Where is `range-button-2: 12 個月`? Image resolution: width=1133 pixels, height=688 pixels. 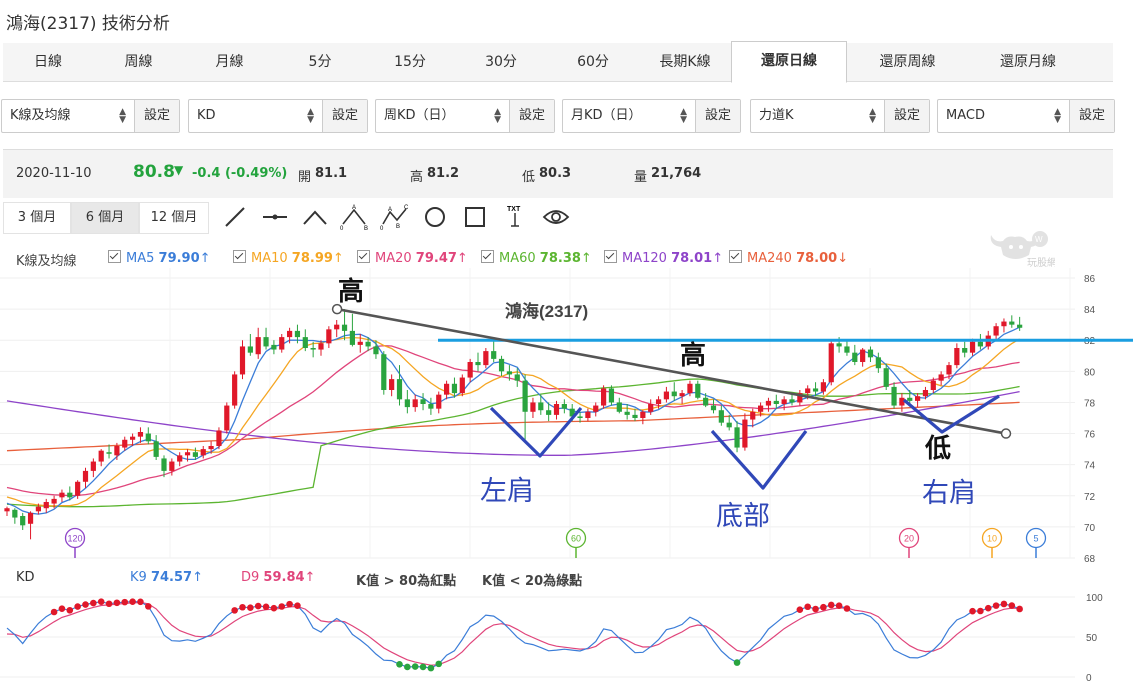
range-button-2: 12 個月 is located at coordinates (174, 218).